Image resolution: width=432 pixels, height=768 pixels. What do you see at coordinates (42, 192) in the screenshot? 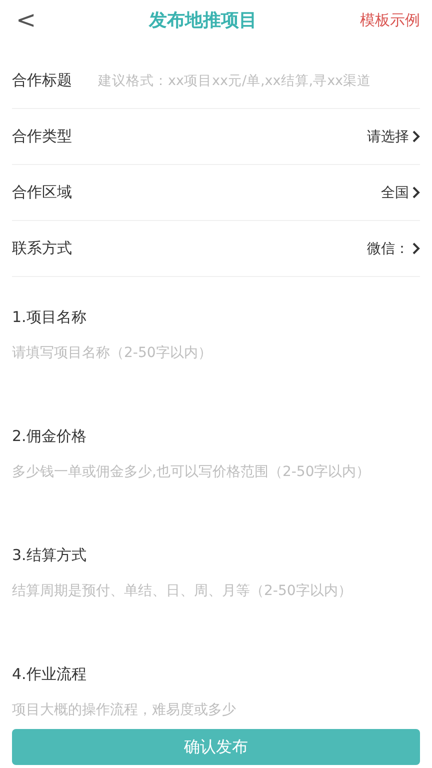
I see `field-label: 合作区域` at bounding box center [42, 192].